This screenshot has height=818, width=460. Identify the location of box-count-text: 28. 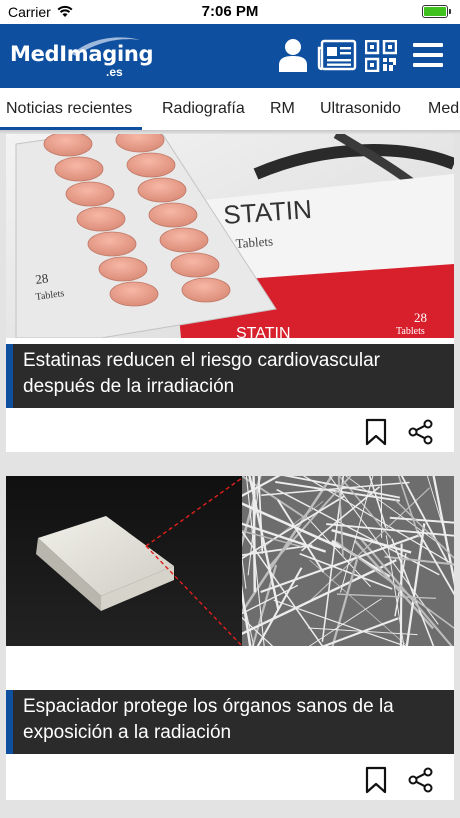
(420, 317).